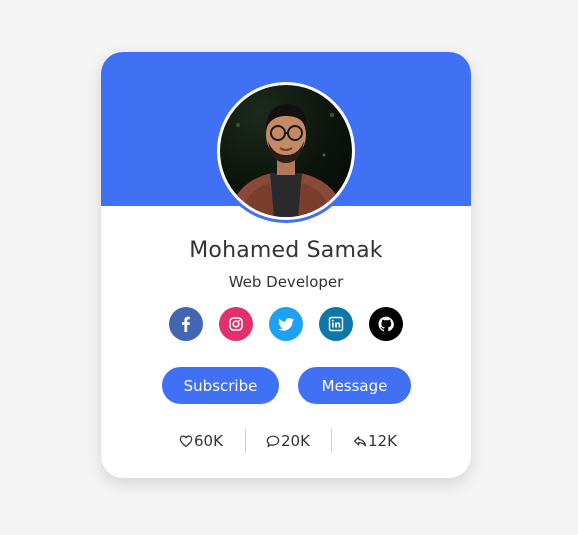 The height and width of the screenshot is (535, 578). What do you see at coordinates (286, 282) in the screenshot?
I see `profile-job-title: Web Developer` at bounding box center [286, 282].